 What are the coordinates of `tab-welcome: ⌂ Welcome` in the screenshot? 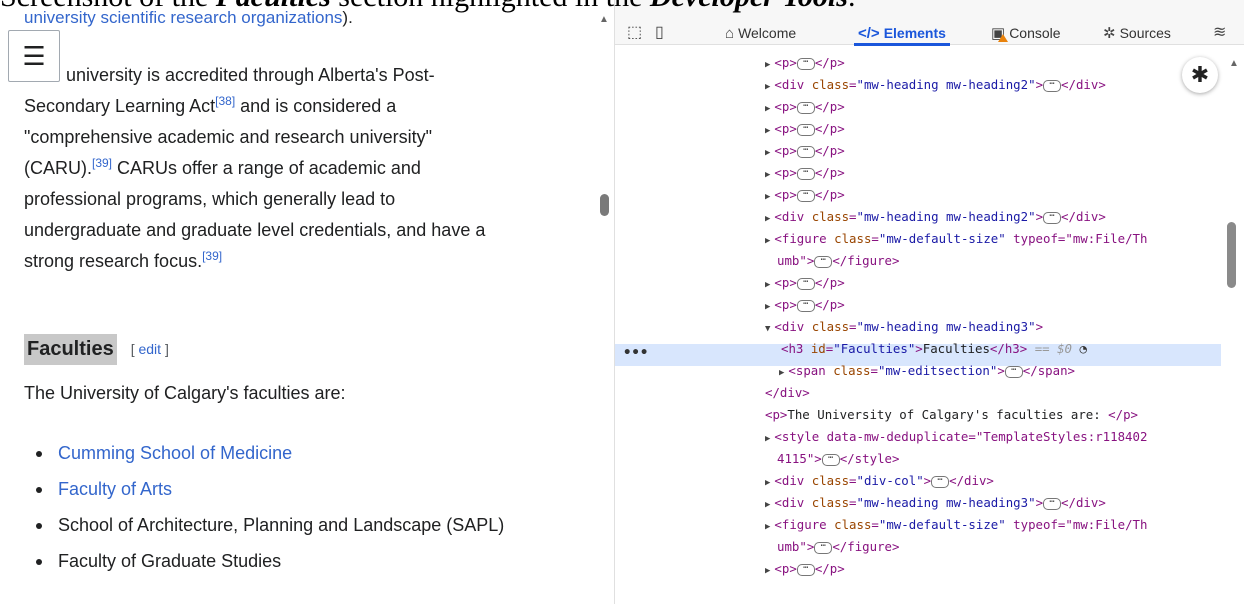 It's located at (760, 33).